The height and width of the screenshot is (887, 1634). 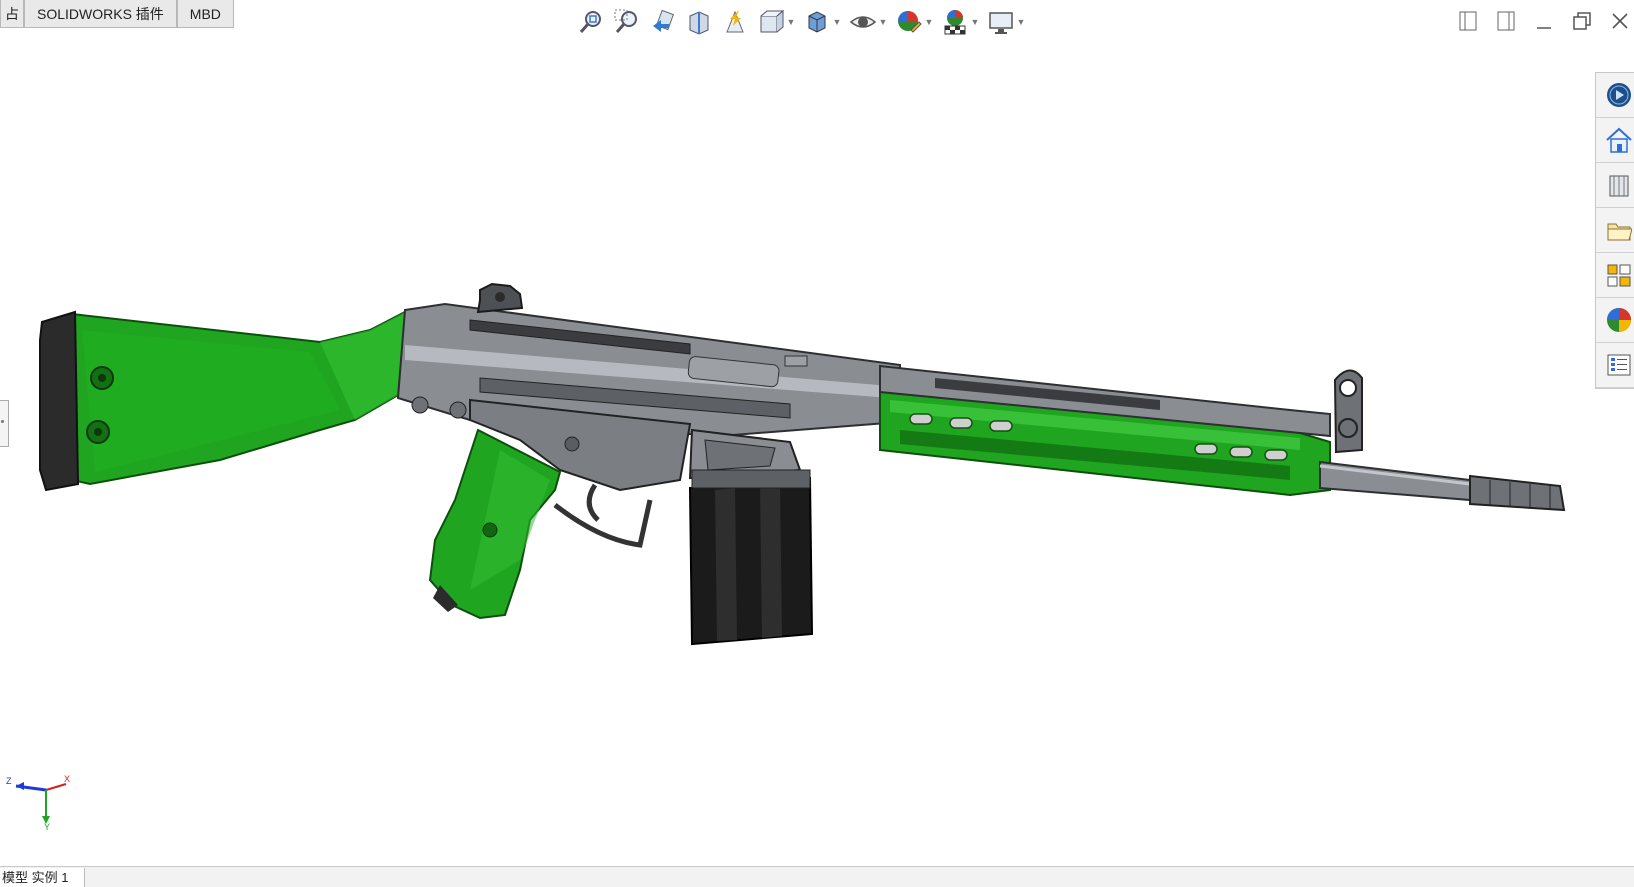 What do you see at coordinates (67, 779) in the screenshot?
I see `triad-x-label: X` at bounding box center [67, 779].